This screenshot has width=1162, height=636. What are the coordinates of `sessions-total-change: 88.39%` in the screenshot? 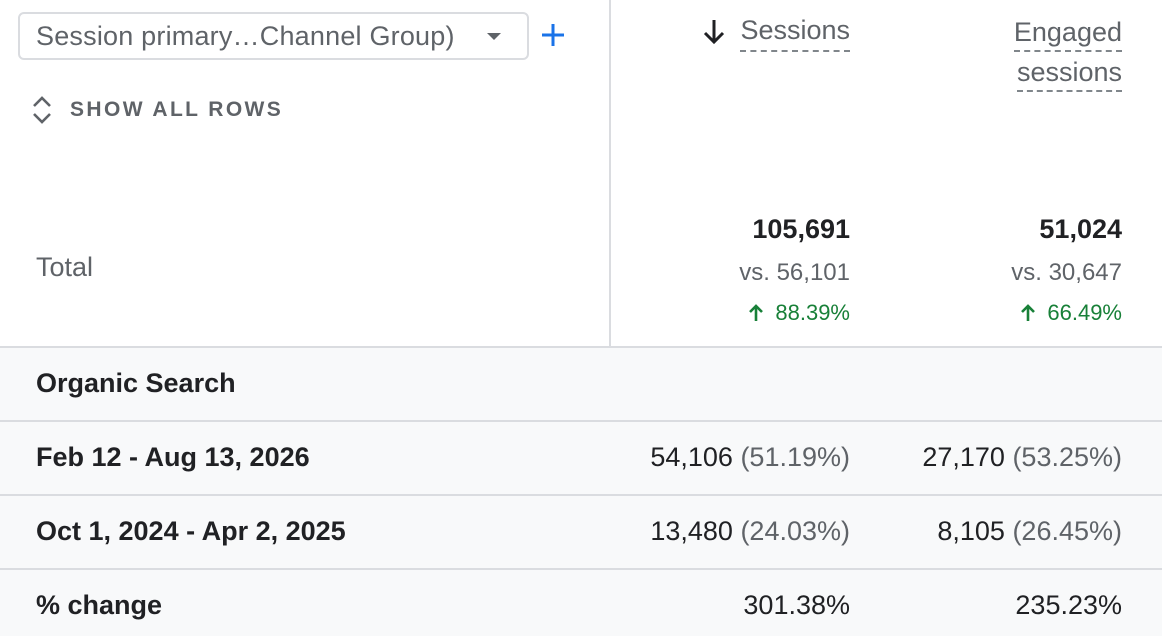 It's located at (799, 313).